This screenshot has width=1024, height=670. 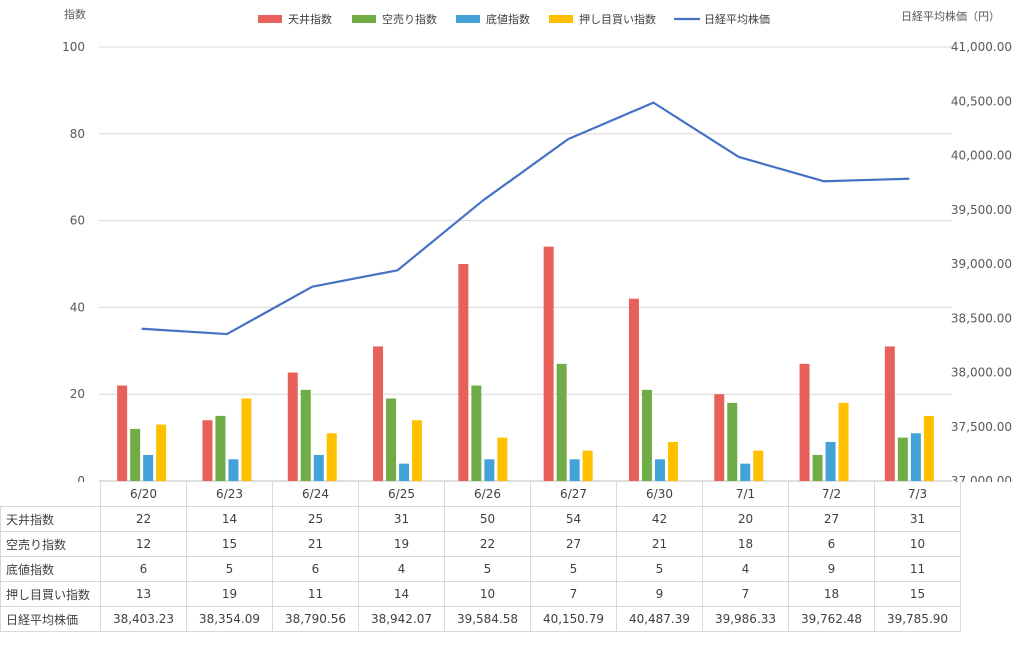 What do you see at coordinates (981, 373) in the screenshot?
I see `right-tick-label: 38,000.00` at bounding box center [981, 373].